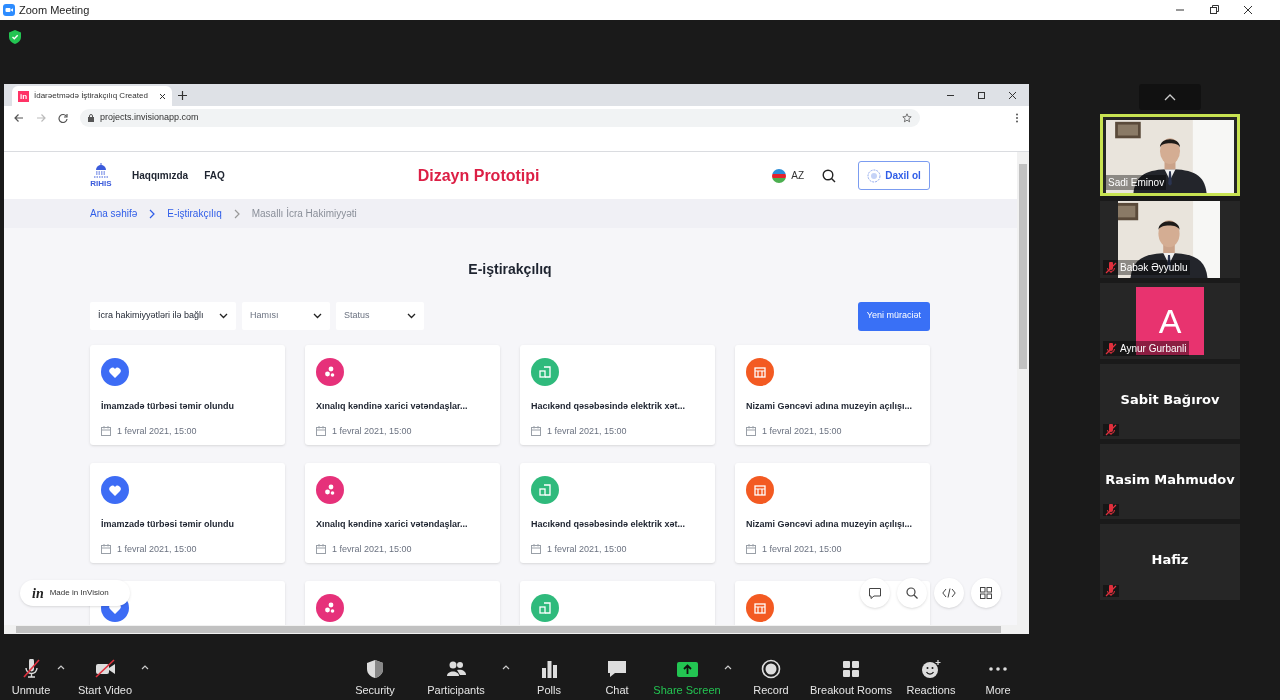 The image size is (1280, 700). I want to click on participant-name: Rasim Mahmudov, so click(1170, 480).